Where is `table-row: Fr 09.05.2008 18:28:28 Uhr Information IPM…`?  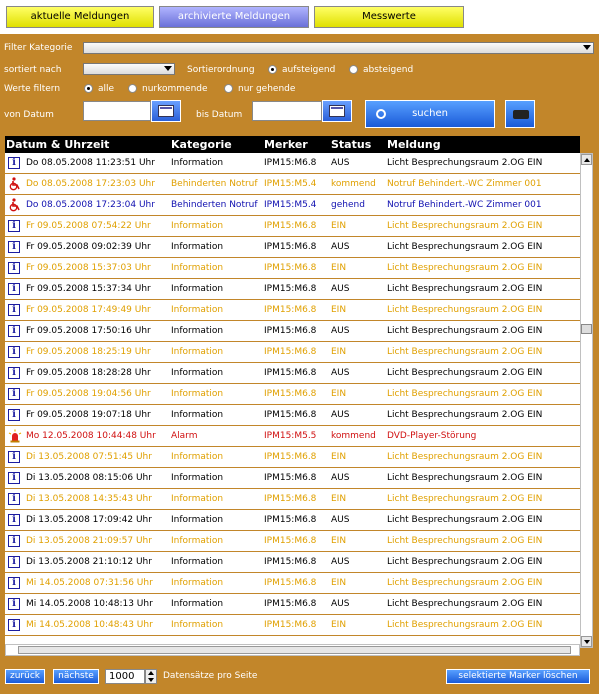
table-row: Fr 09.05.2008 18:28:28 Uhr Information IPM… is located at coordinates (292, 373).